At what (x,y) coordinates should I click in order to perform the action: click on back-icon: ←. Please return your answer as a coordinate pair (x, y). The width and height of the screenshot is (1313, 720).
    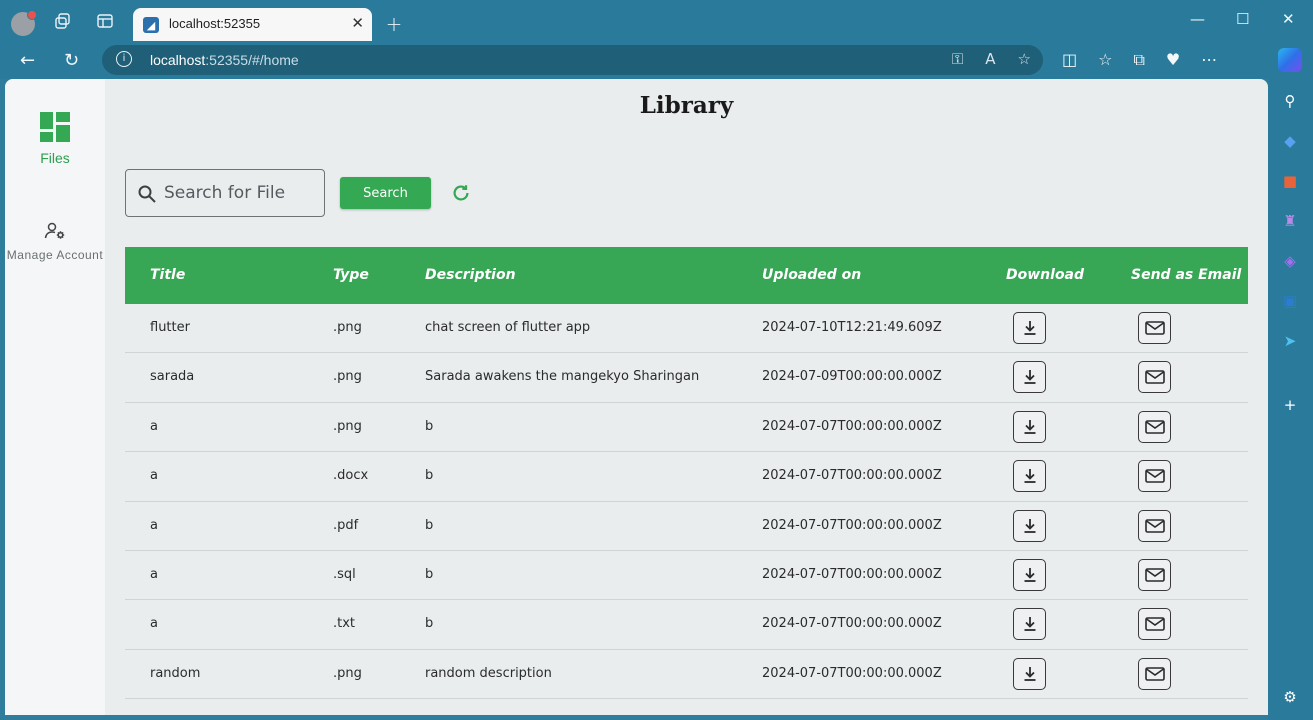
    Looking at the image, I should click on (27, 60).